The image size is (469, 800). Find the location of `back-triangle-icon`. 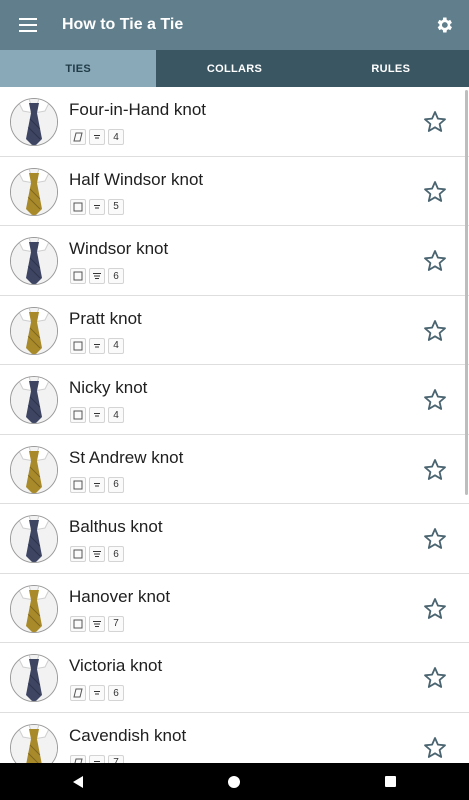

back-triangle-icon is located at coordinates (78, 781).